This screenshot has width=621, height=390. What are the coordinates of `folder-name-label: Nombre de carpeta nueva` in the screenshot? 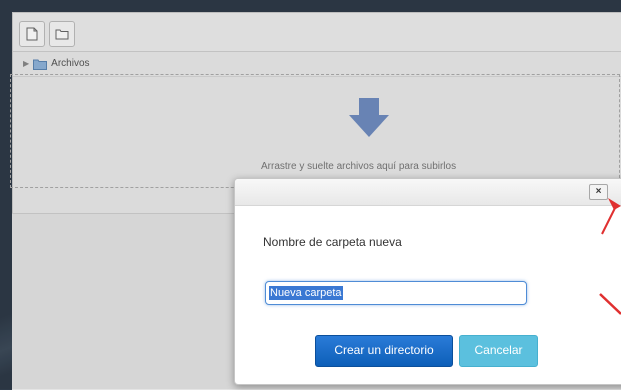 It's located at (332, 242).